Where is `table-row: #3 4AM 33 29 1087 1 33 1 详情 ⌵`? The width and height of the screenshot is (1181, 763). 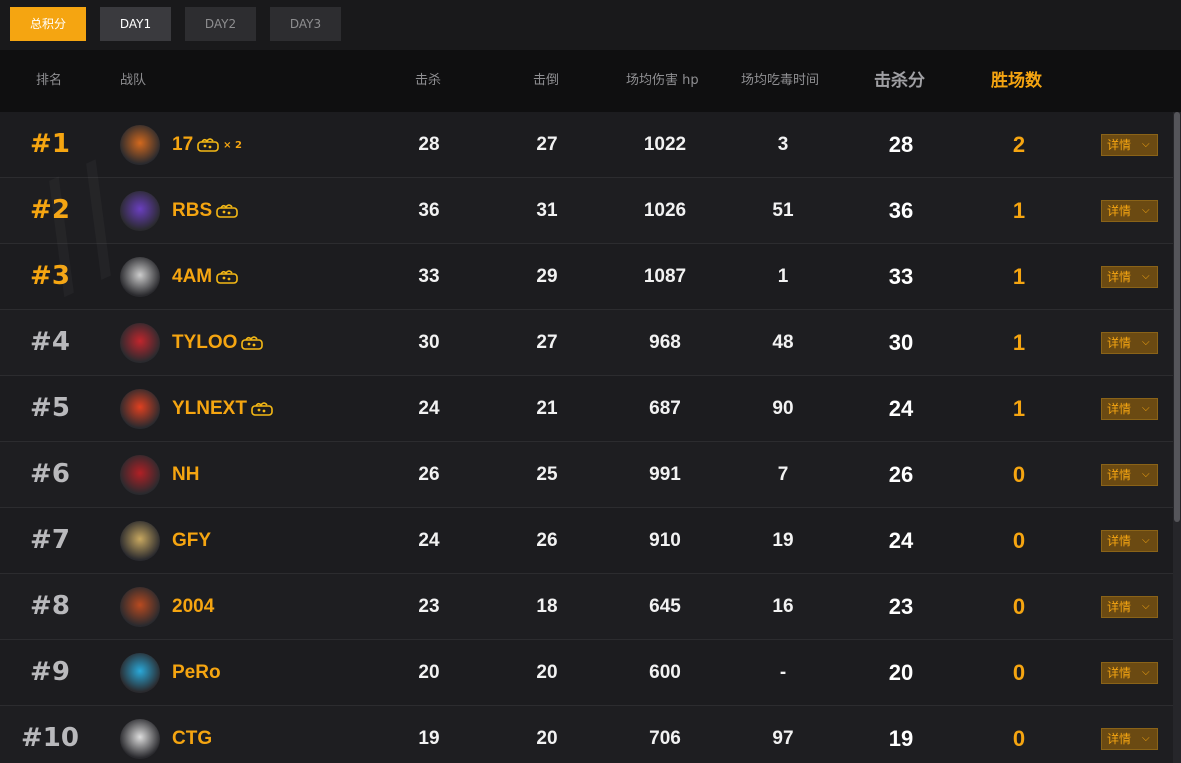
table-row: #3 4AM 33 29 1087 1 33 1 详情 ⌵ is located at coordinates (590, 277).